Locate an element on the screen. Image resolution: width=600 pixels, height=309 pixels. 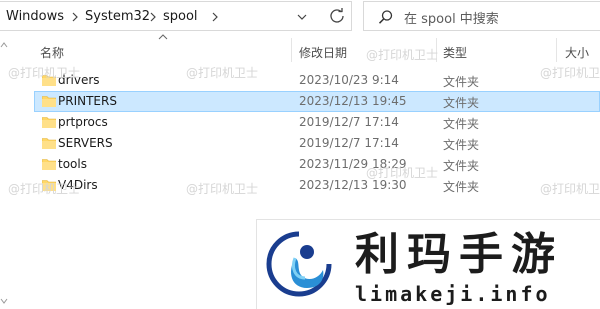
top-bar: Windows System32 spool 在 spool 中搜索 is located at coordinates (300, 16).